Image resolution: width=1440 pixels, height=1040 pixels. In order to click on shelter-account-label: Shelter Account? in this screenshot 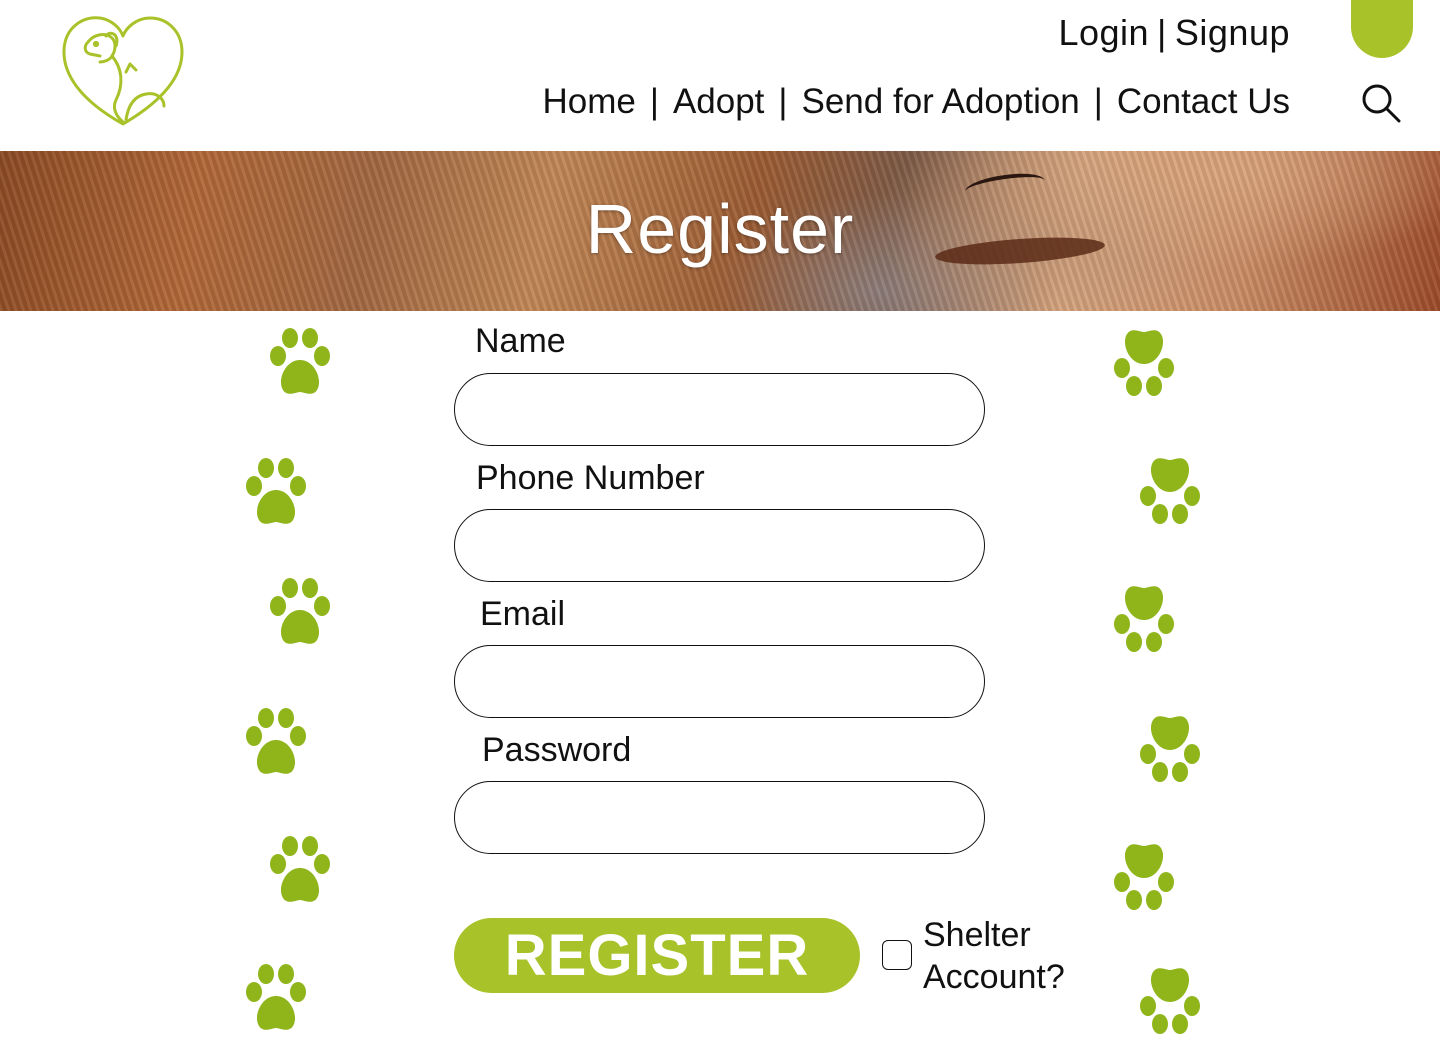, I will do `click(1003, 956)`.